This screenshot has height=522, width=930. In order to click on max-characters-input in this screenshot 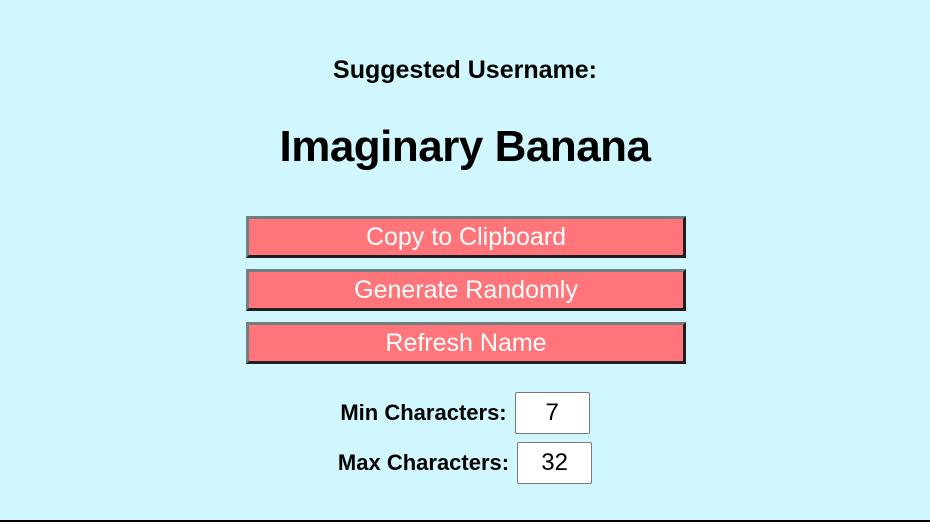, I will do `click(555, 463)`.